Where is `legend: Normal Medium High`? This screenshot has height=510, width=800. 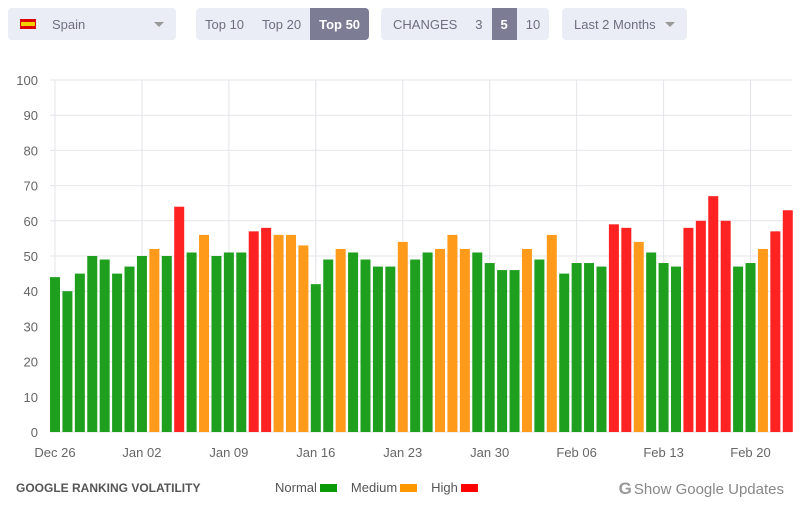 legend: Normal Medium High is located at coordinates (383, 487).